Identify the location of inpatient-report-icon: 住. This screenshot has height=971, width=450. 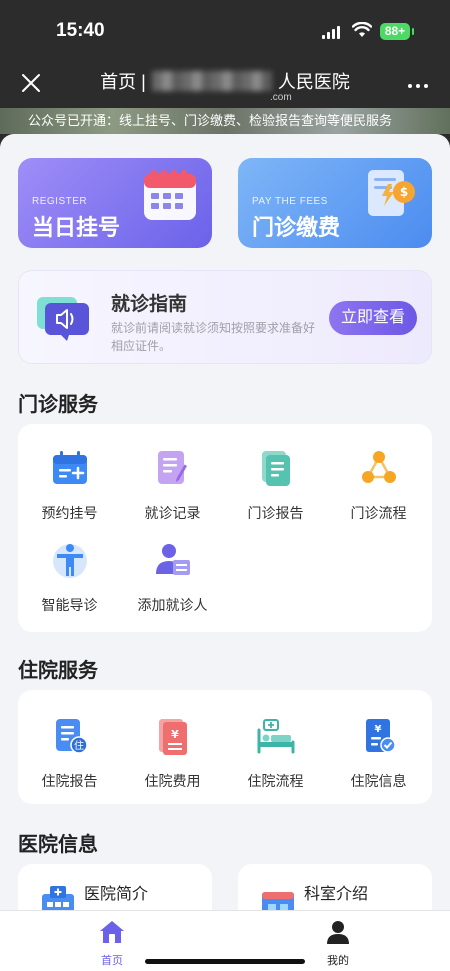
(71, 736).